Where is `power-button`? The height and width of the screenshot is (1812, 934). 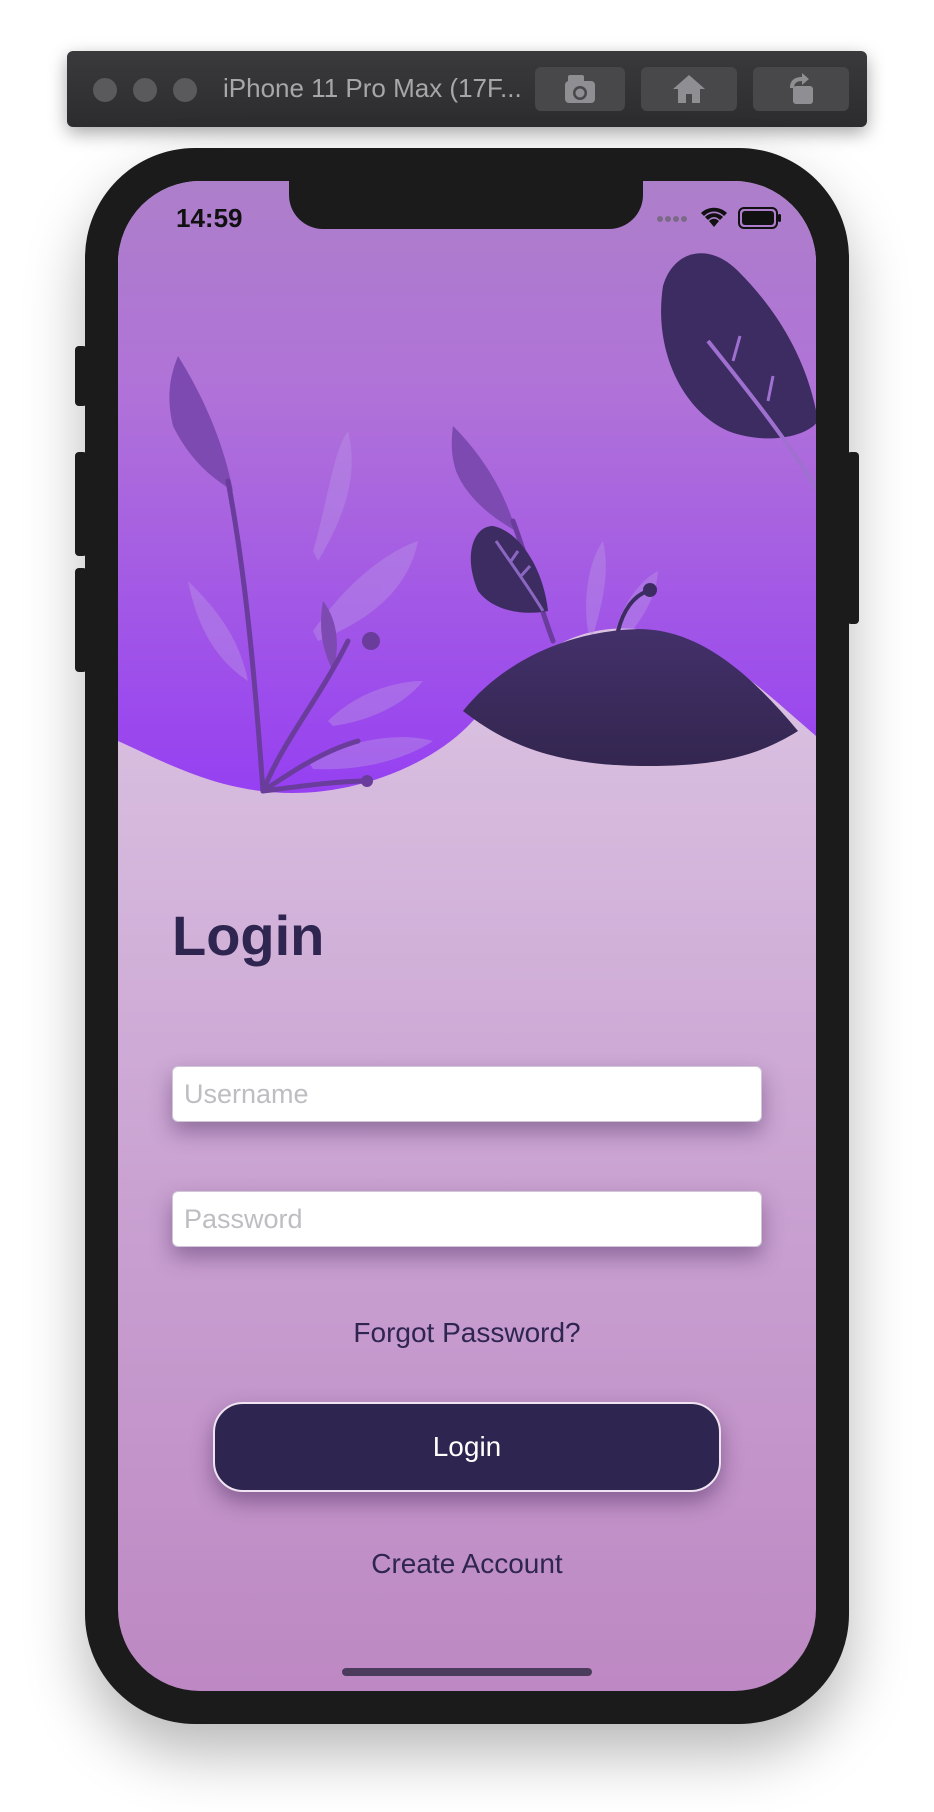 power-button is located at coordinates (853, 538).